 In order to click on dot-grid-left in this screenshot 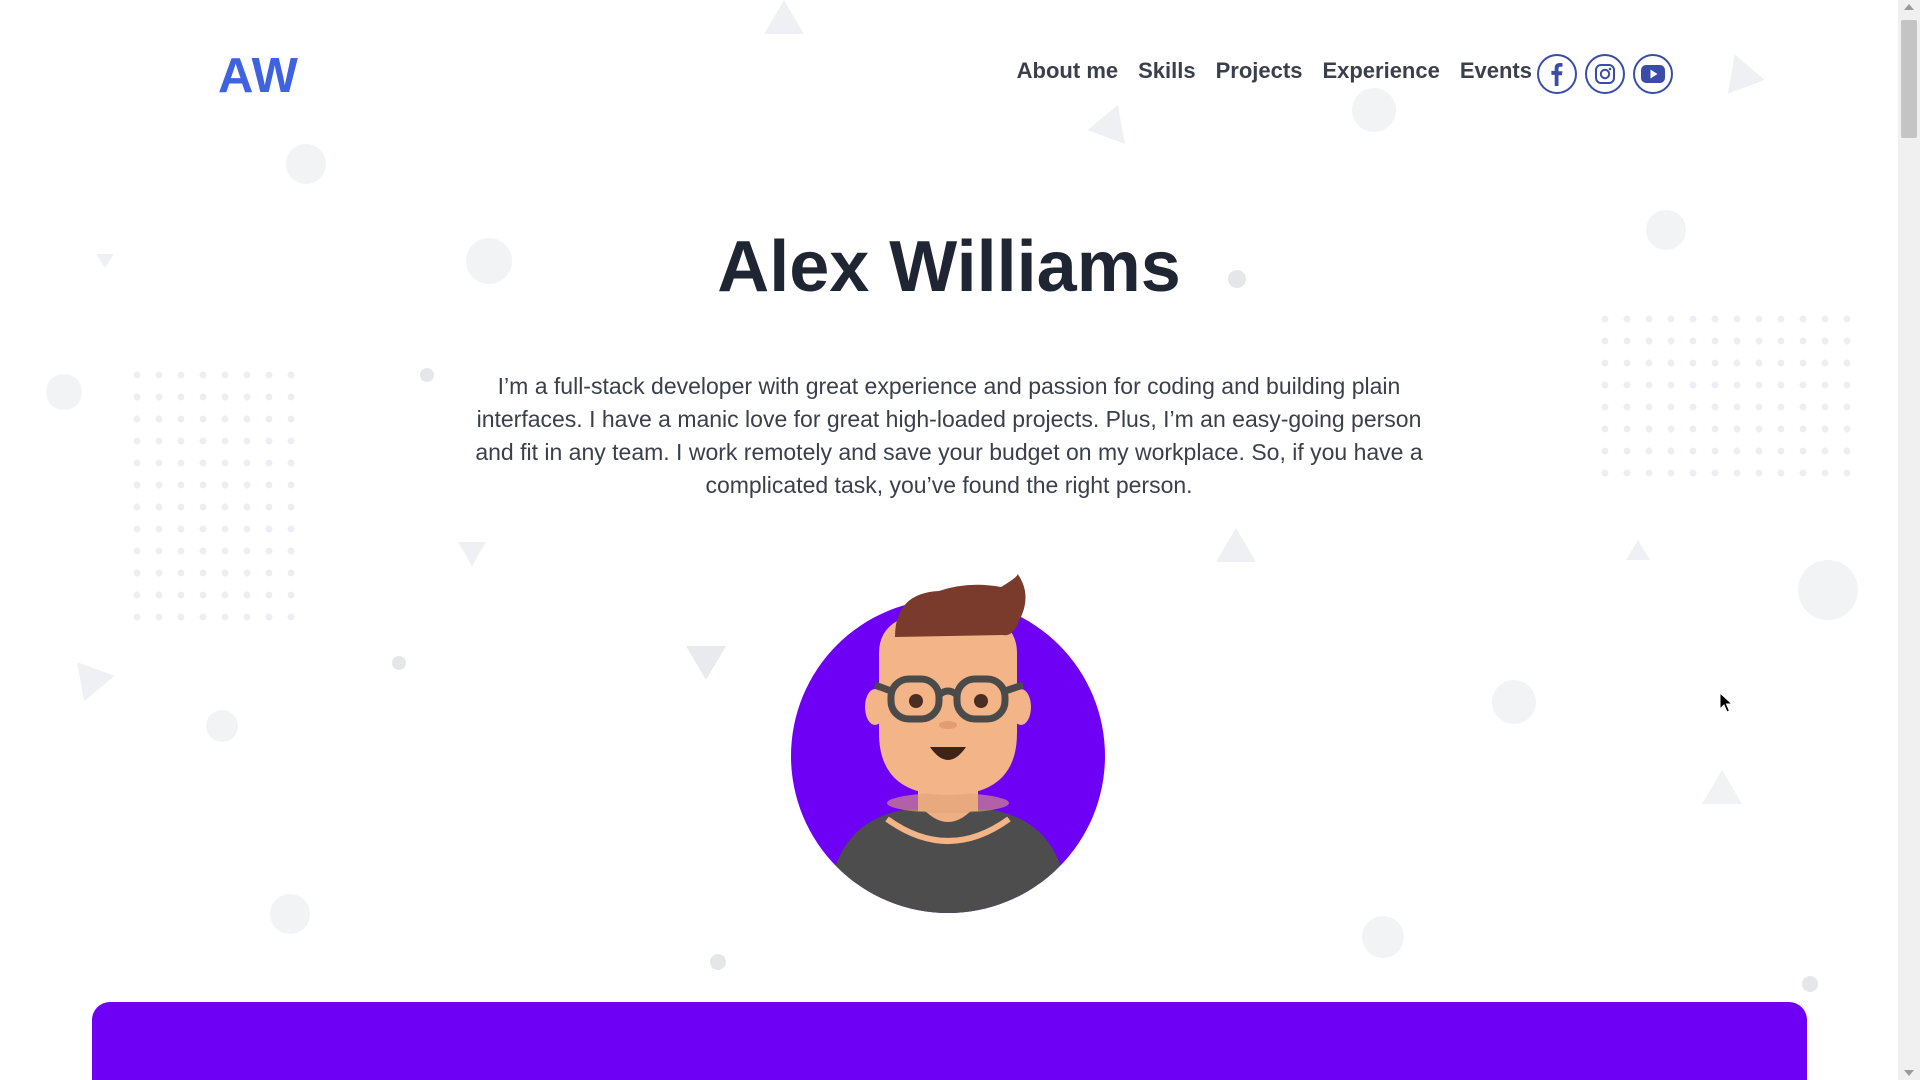, I will do `click(214, 496)`.